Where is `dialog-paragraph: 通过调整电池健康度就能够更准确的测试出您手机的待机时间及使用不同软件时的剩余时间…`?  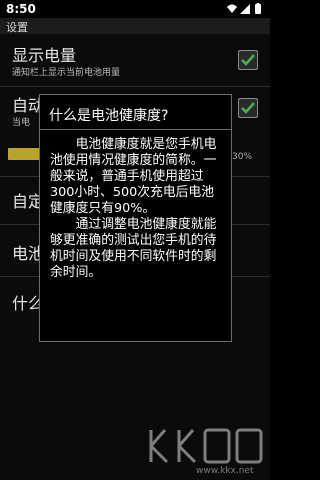 dialog-paragraph: 通过调整电池健康度就能够更准确的测试出您手机的待机时间及使用不同软件时的剩余时间… is located at coordinates (133, 248).